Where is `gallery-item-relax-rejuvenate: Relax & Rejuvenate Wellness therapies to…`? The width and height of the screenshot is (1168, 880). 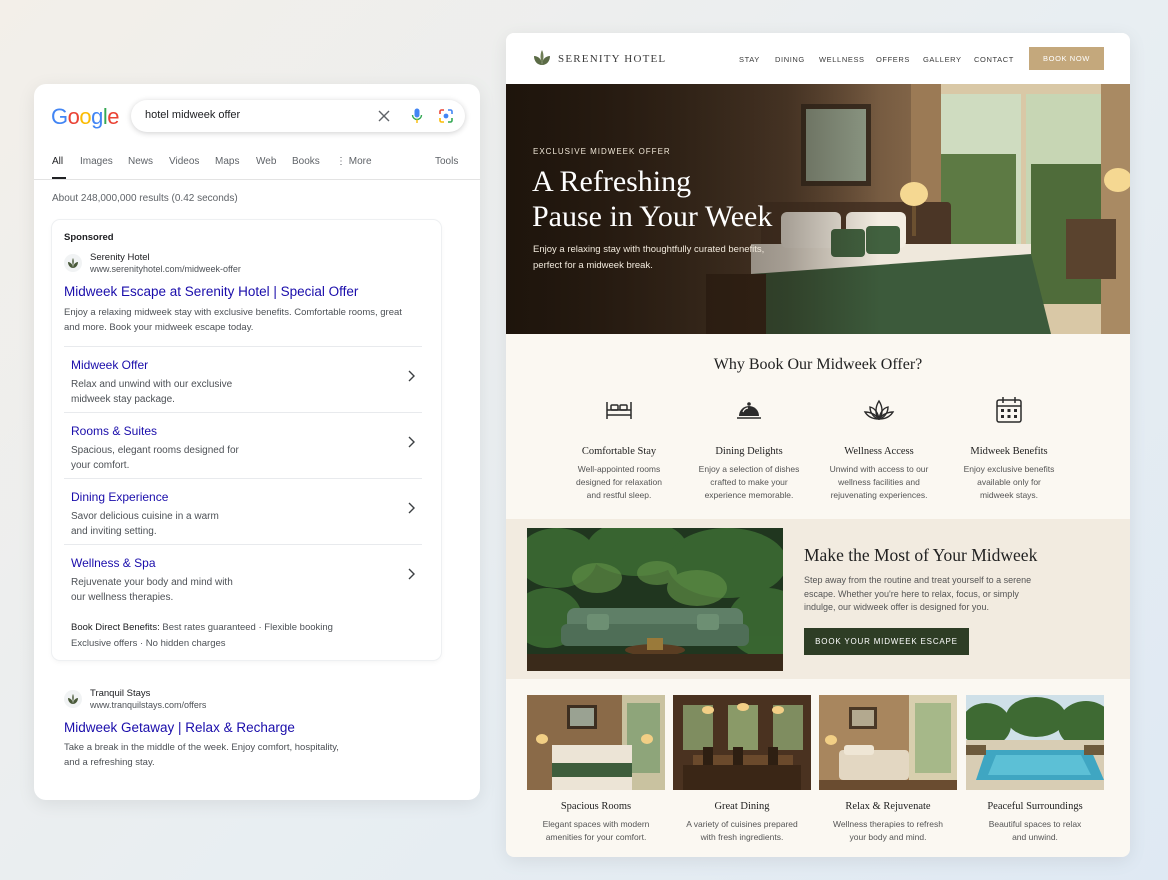
gallery-item-relax-rejuvenate: Relax & Rejuvenate Wellness therapies to… is located at coordinates (888, 769).